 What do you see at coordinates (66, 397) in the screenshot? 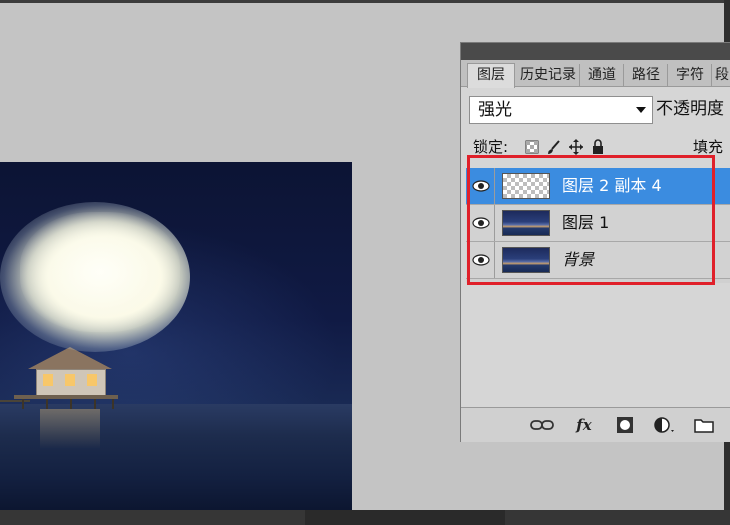
I see `hut-deck` at bounding box center [66, 397].